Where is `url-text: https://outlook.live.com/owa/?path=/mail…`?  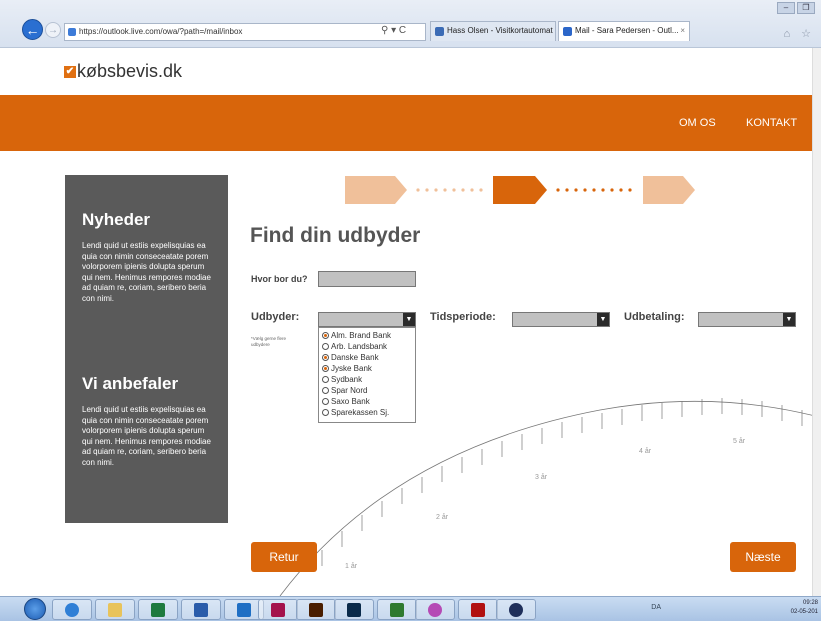 url-text: https://outlook.live.com/owa/?path=/mail… is located at coordinates (161, 31).